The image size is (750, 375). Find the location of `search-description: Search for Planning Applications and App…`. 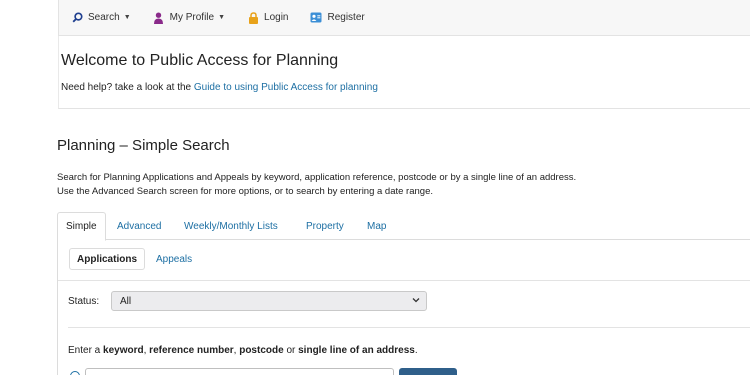

search-description: Search for Planning Applications and App… is located at coordinates (316, 185).